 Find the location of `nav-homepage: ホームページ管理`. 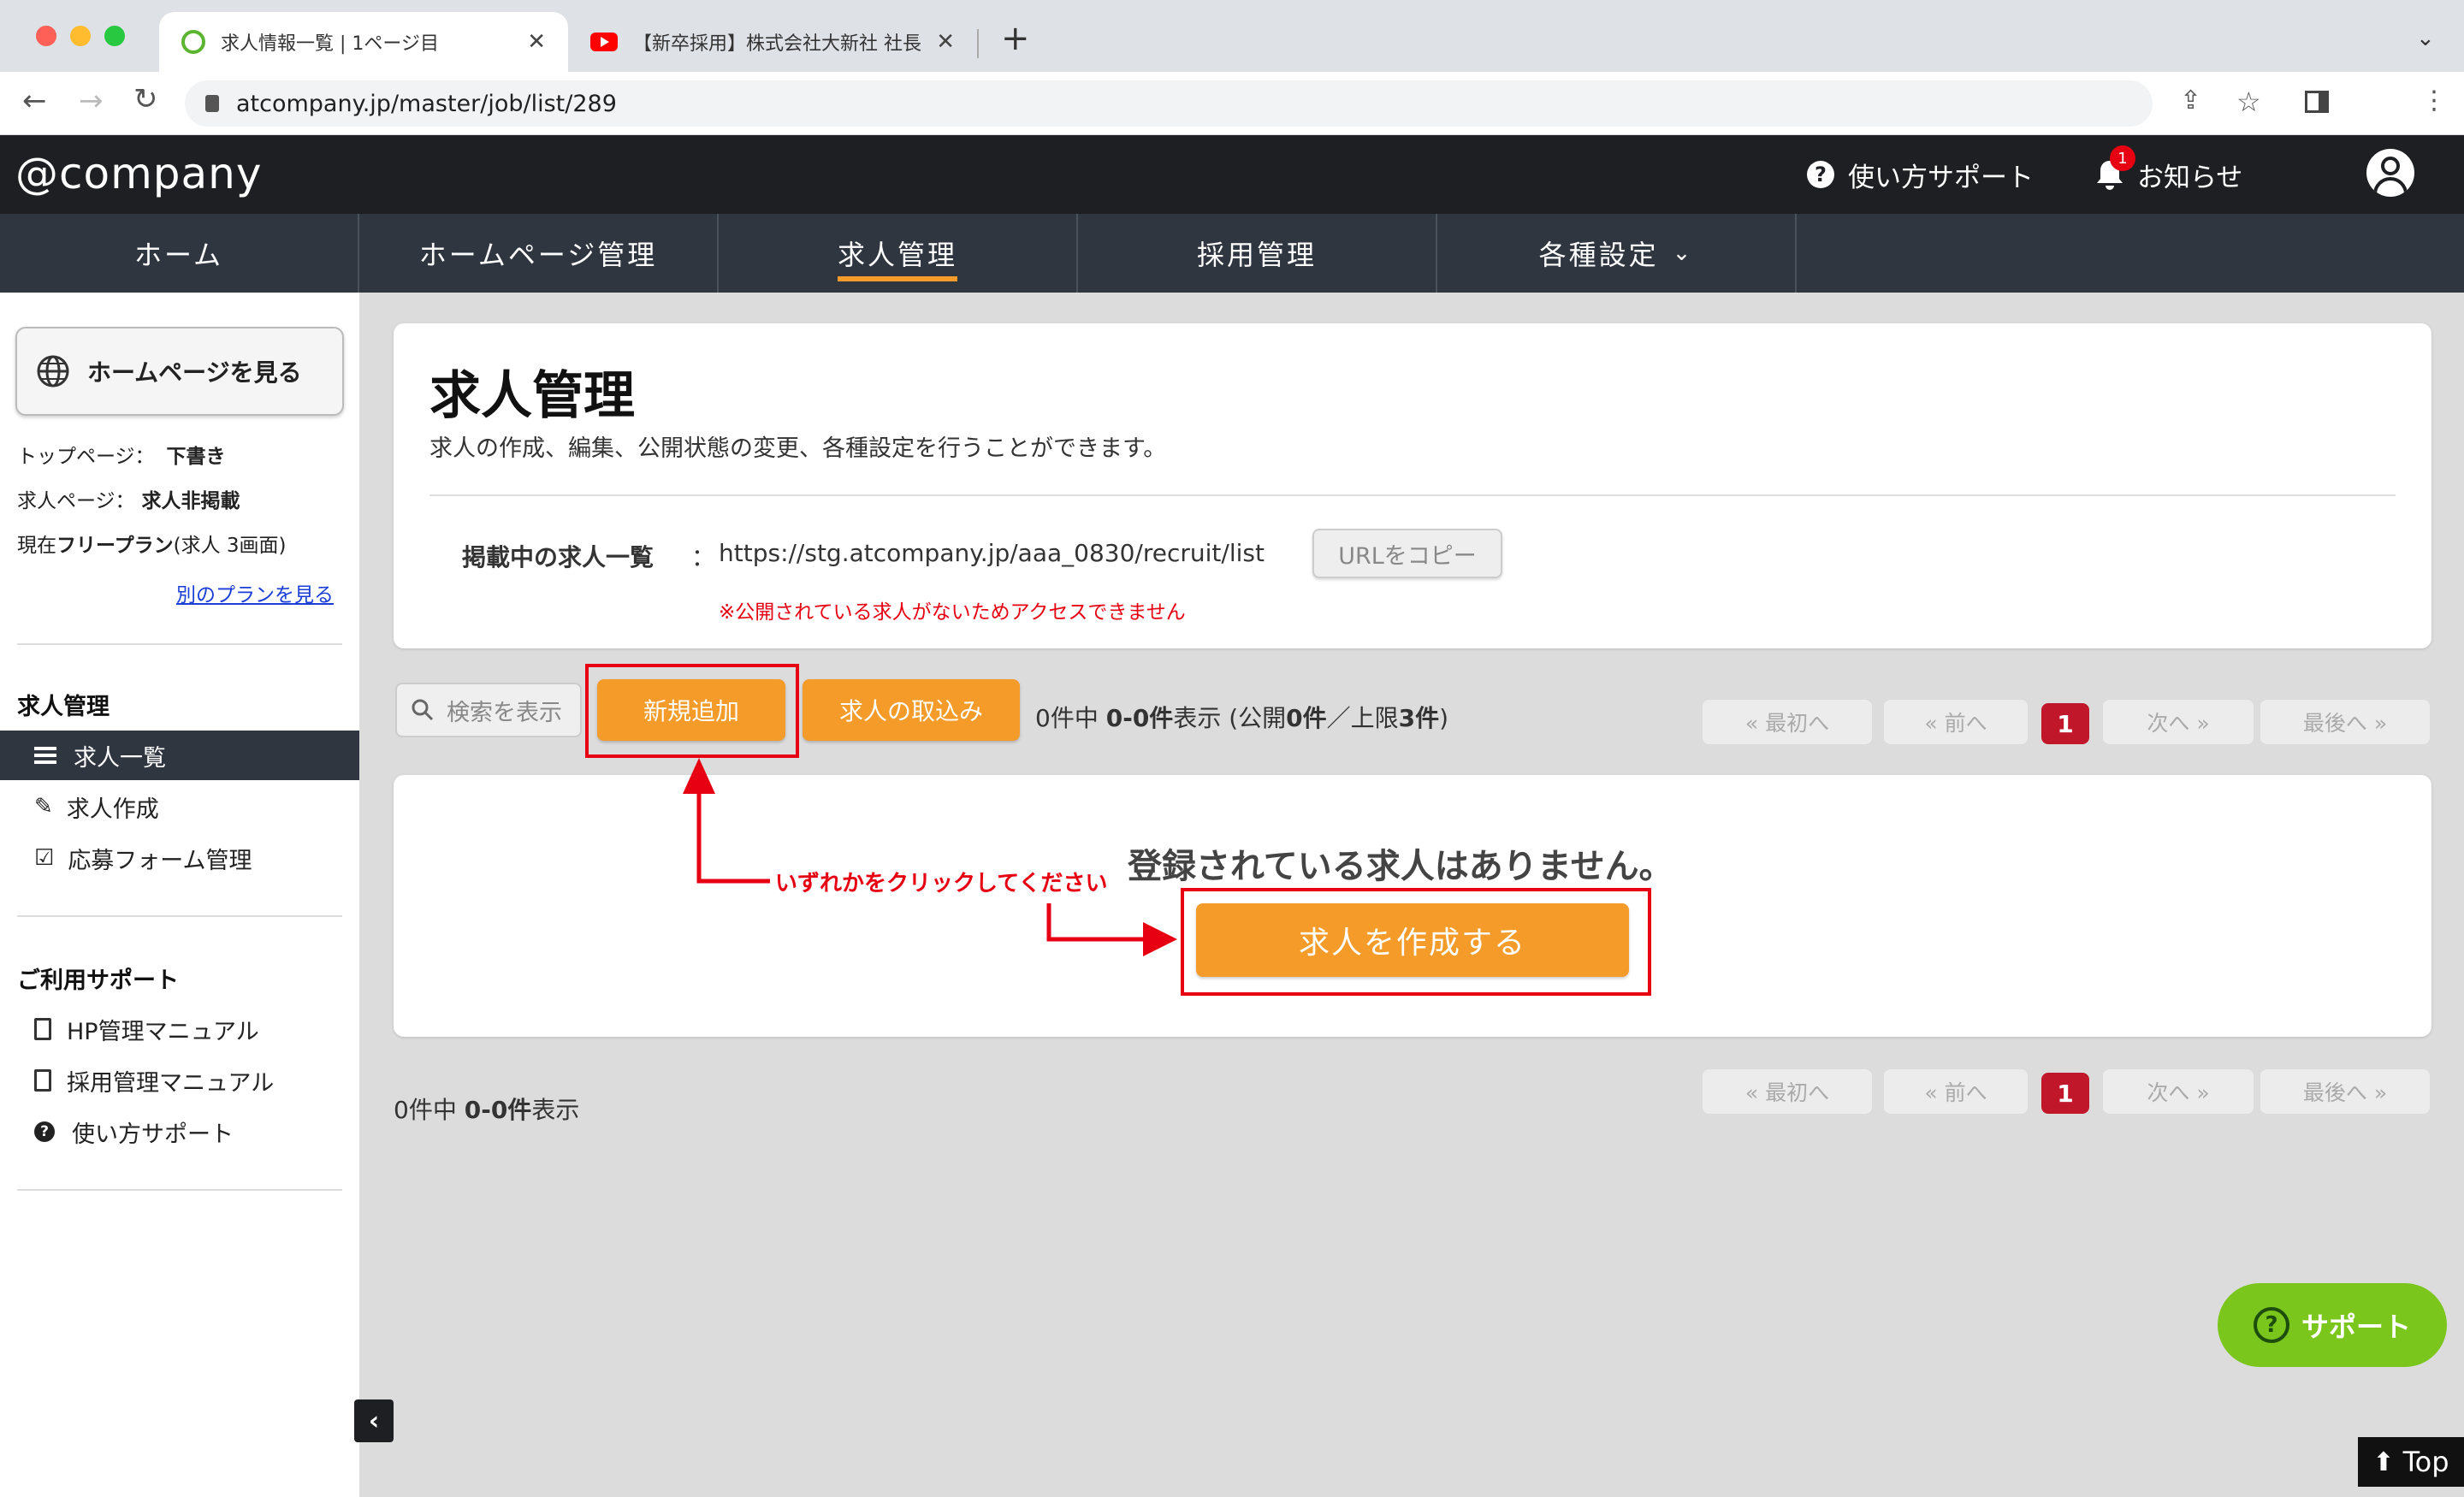

nav-homepage: ホームページ管理 is located at coordinates (539, 253).